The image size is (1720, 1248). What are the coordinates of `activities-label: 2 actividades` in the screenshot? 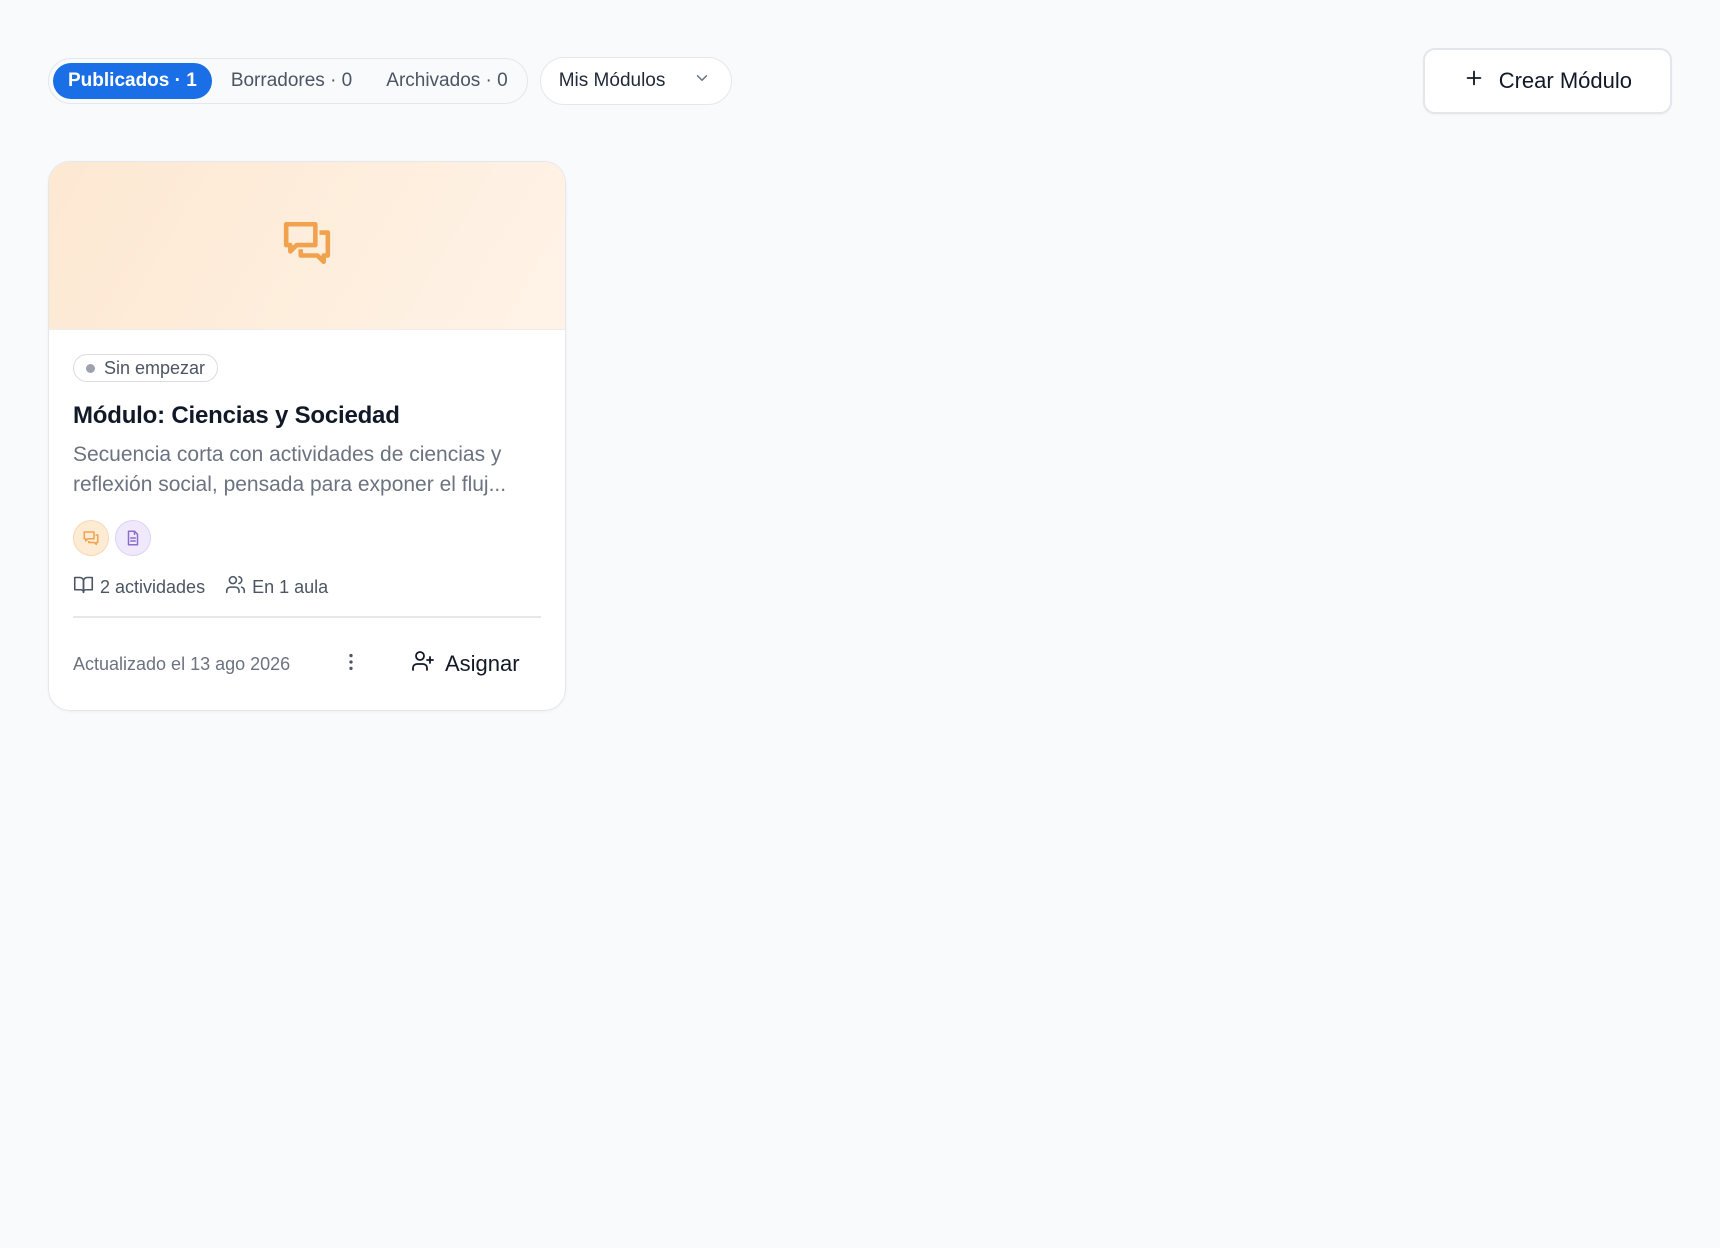 It's located at (153, 586).